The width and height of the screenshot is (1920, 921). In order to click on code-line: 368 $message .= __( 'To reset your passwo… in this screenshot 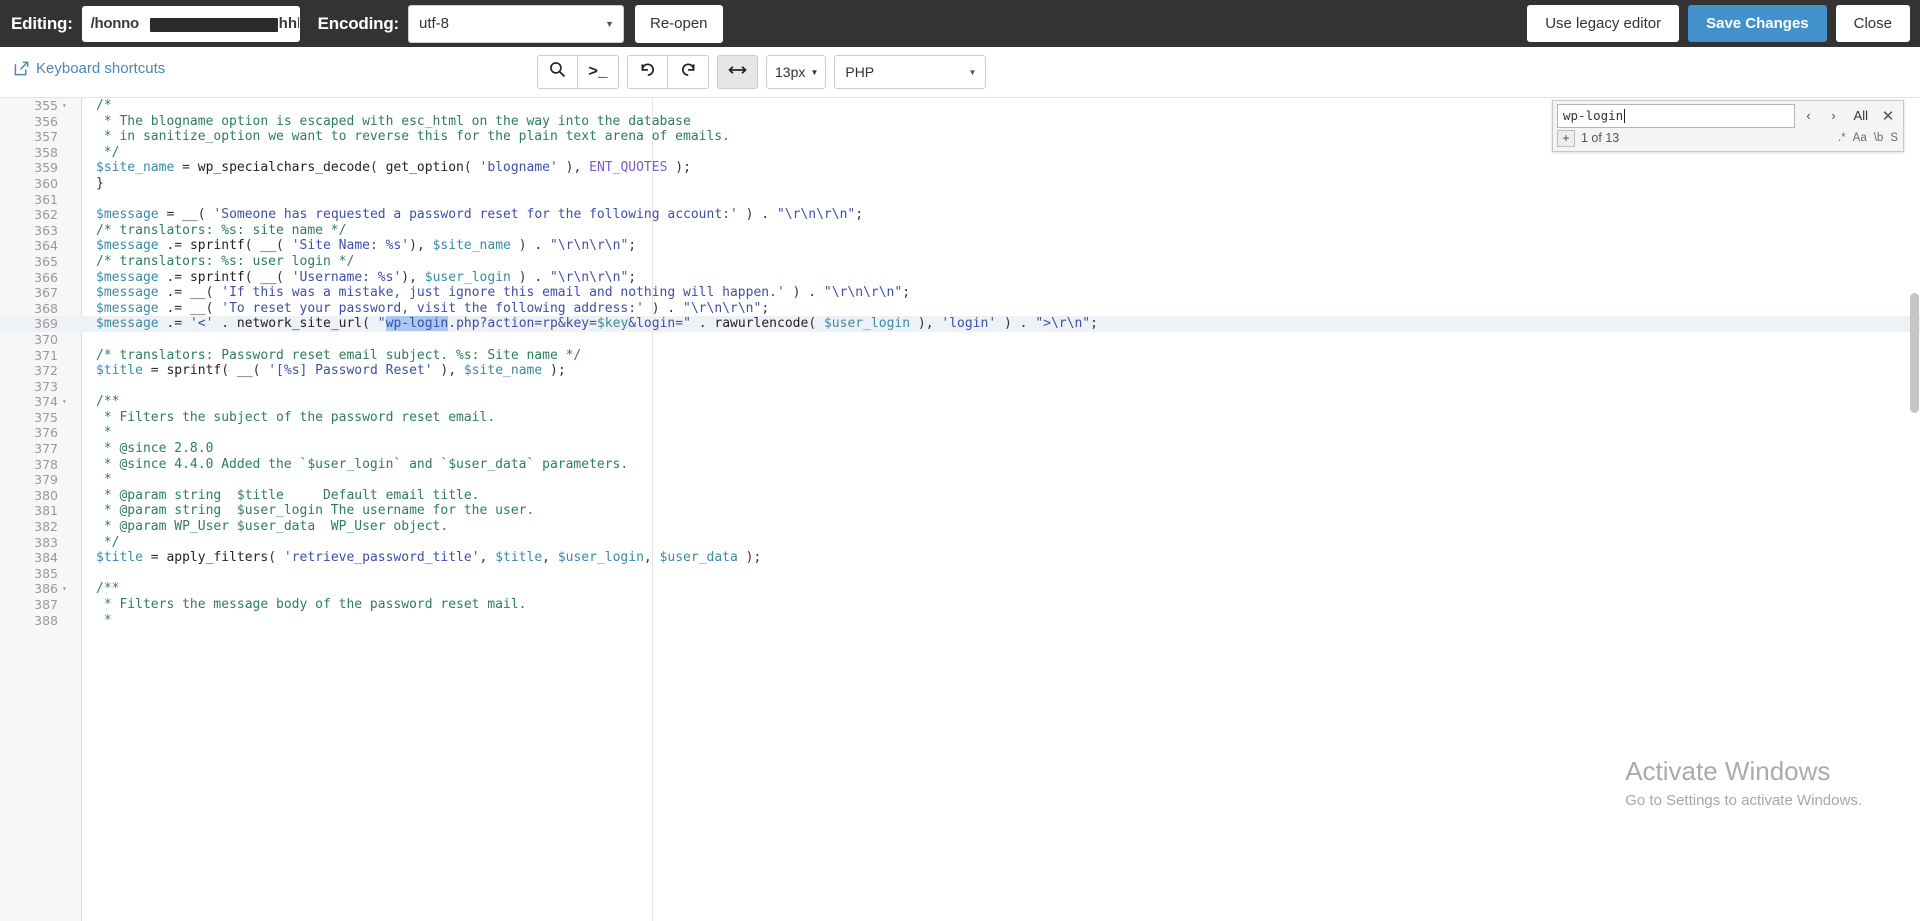, I will do `click(960, 309)`.